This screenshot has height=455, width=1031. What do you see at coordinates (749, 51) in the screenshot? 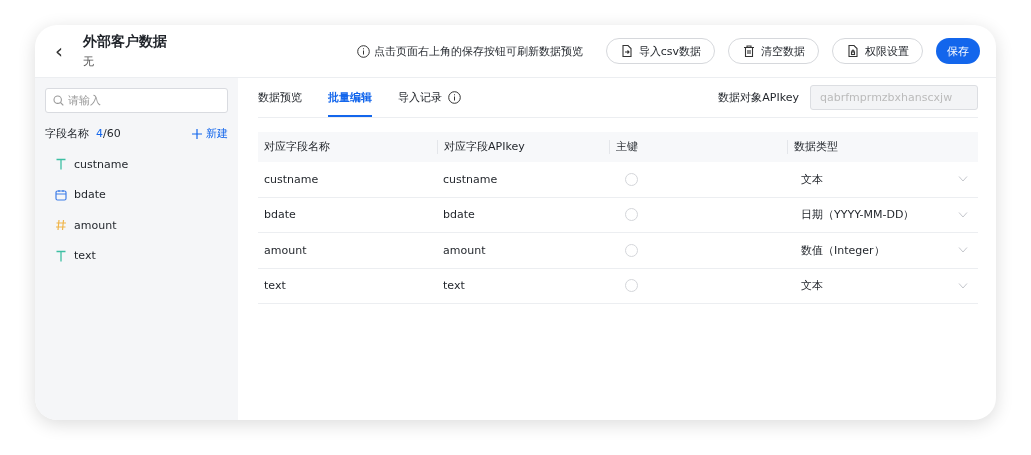
I see `trash-icon` at bounding box center [749, 51].